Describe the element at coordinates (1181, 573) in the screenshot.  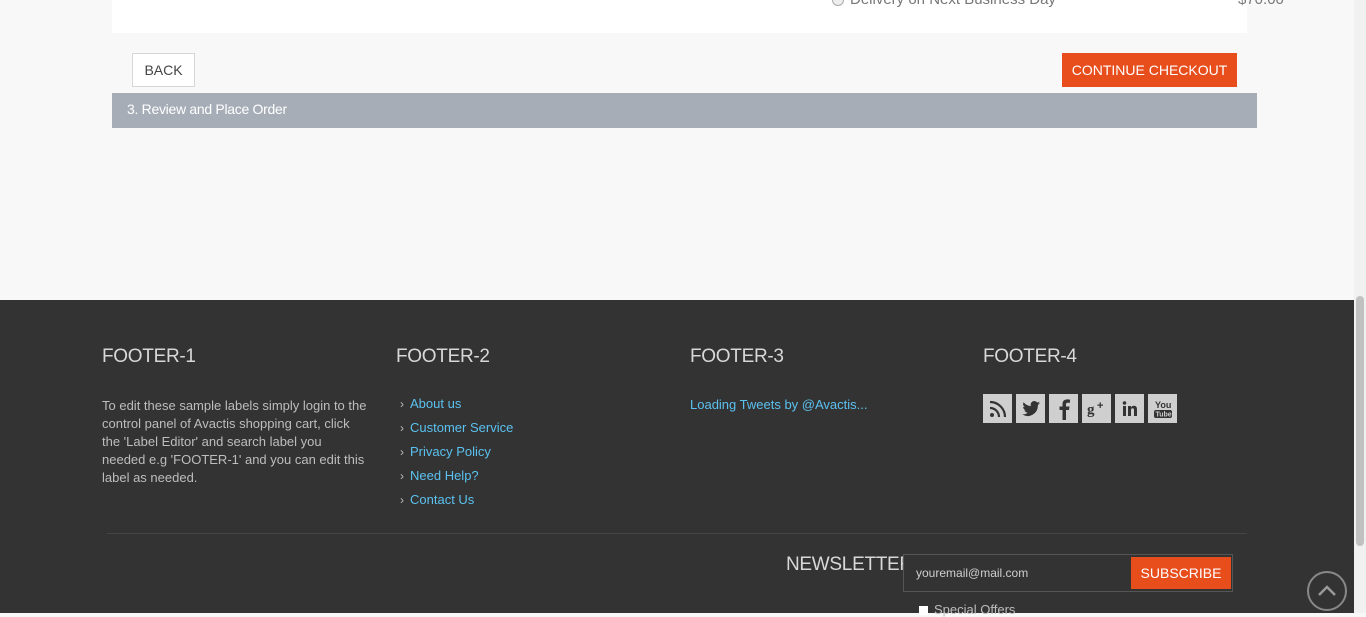
I see `subscribe-button: SUBSCRIBE` at that location.